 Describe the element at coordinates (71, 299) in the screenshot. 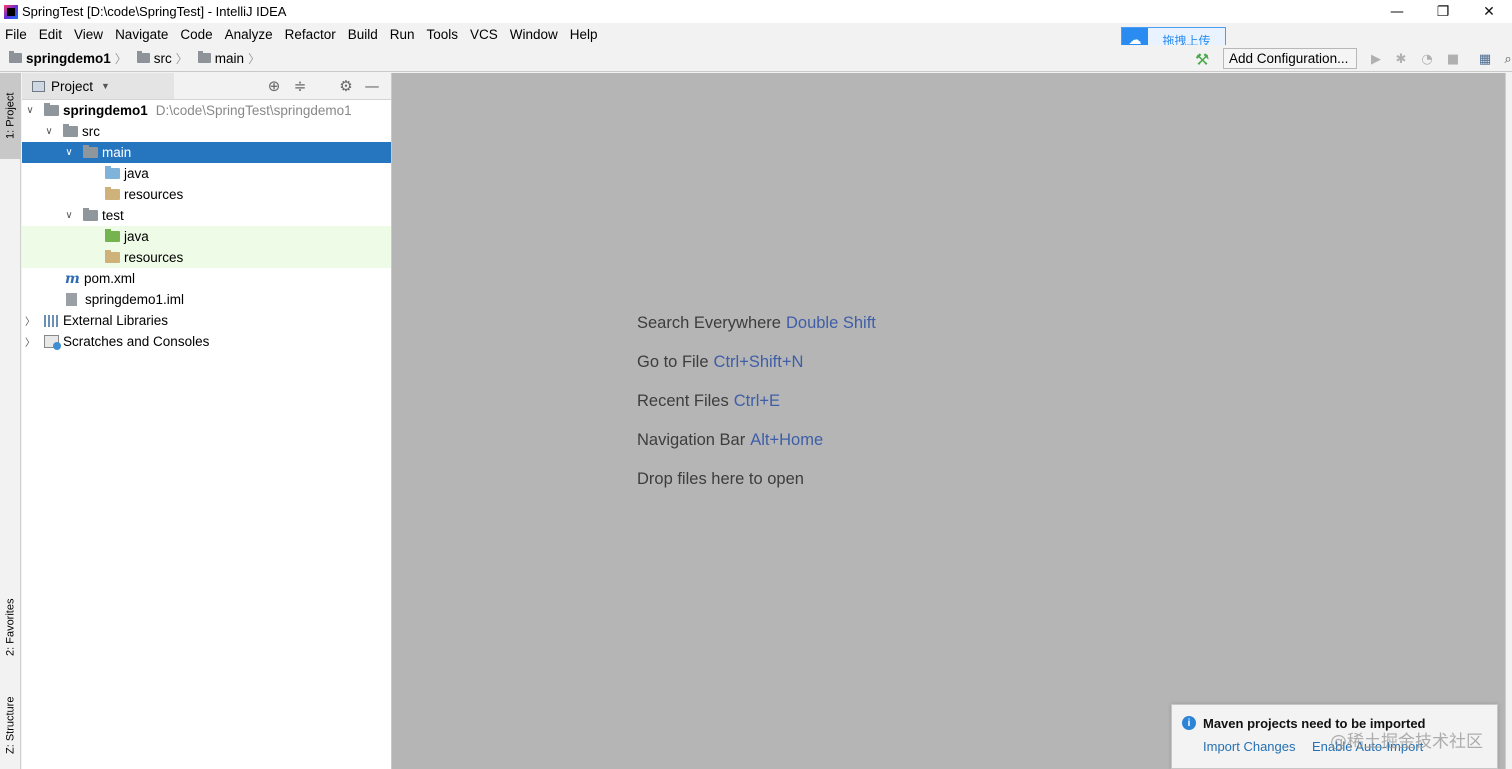

I see `iml-file-icon` at that location.